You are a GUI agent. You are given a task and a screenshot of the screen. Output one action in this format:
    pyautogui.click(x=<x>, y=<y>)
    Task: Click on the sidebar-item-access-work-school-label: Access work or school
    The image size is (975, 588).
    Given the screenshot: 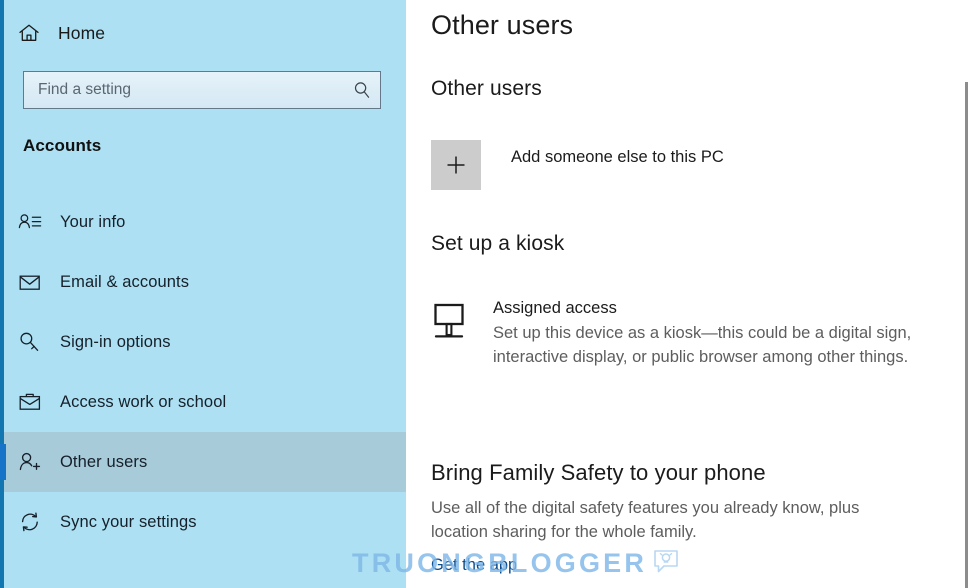 What is the action you would take?
    pyautogui.click(x=143, y=401)
    